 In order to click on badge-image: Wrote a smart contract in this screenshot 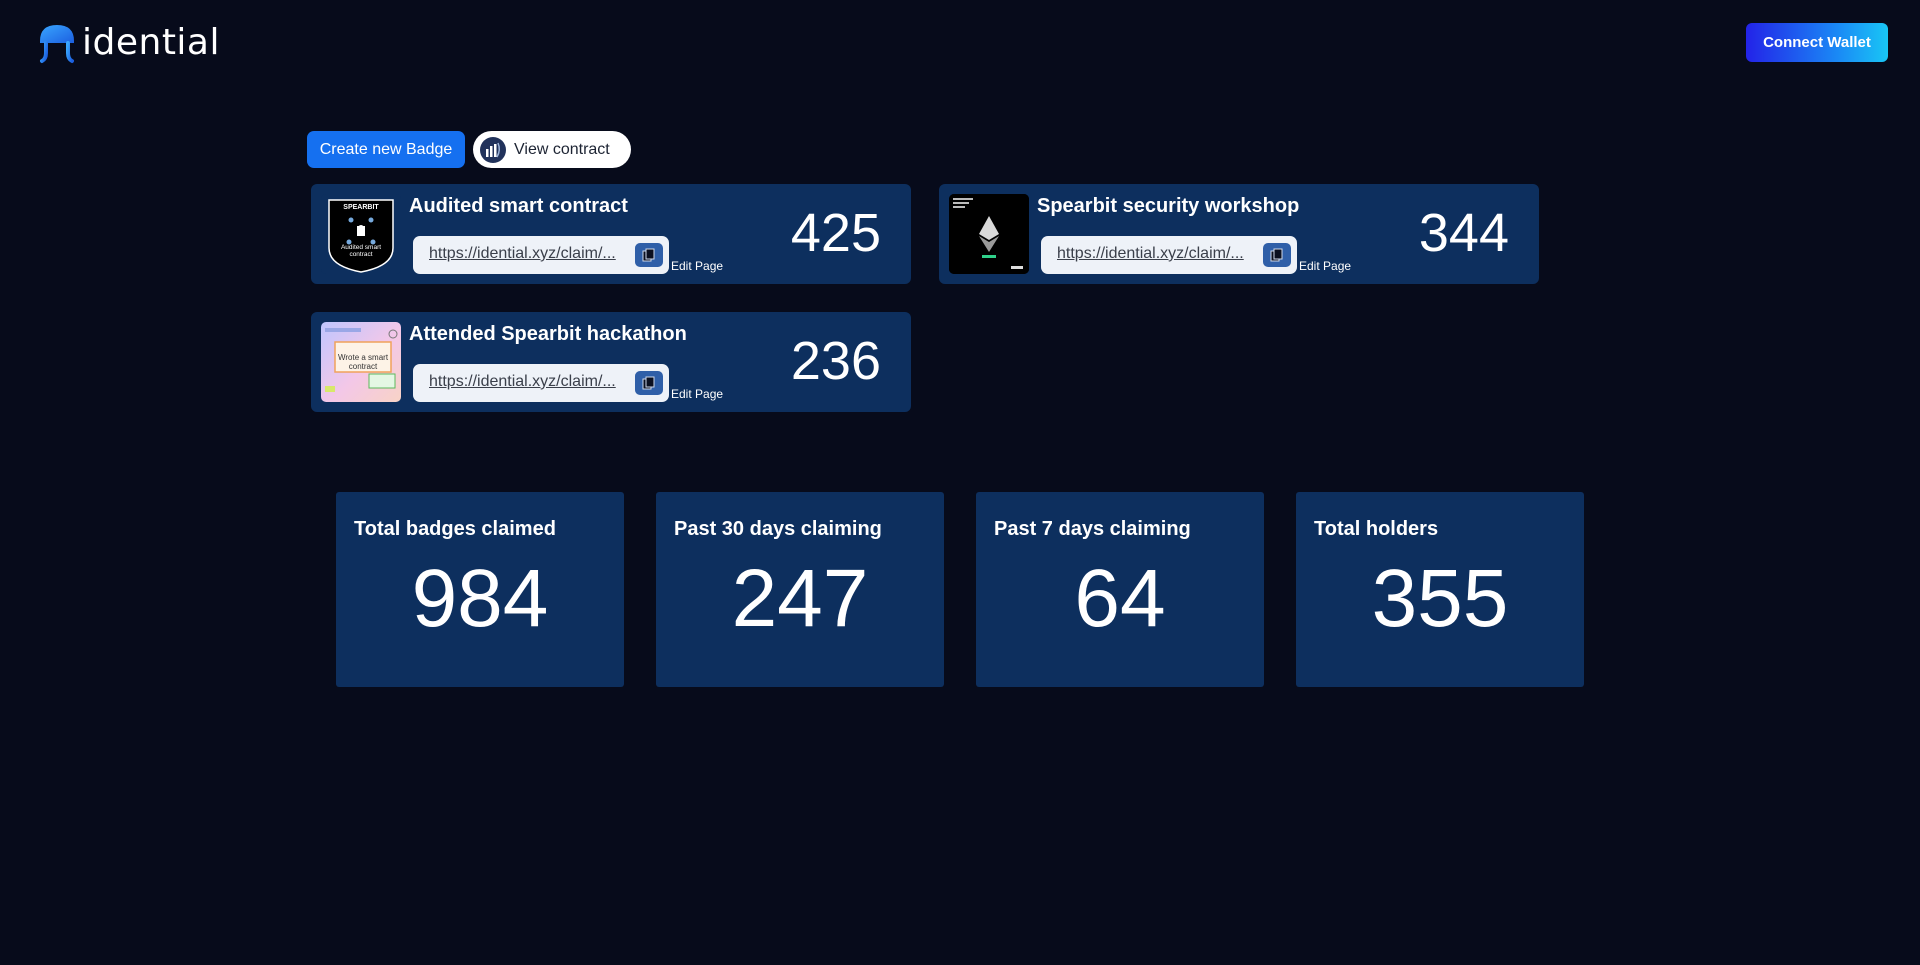, I will do `click(361, 362)`.